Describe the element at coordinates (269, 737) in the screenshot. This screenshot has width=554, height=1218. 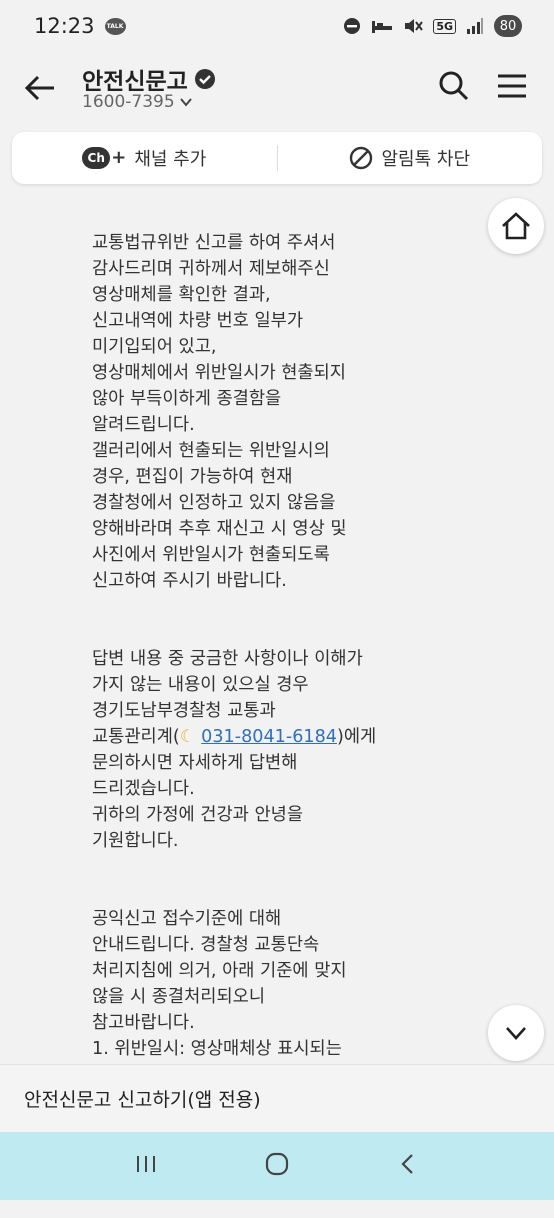
I see `phone-link: 031-8041-6184` at that location.